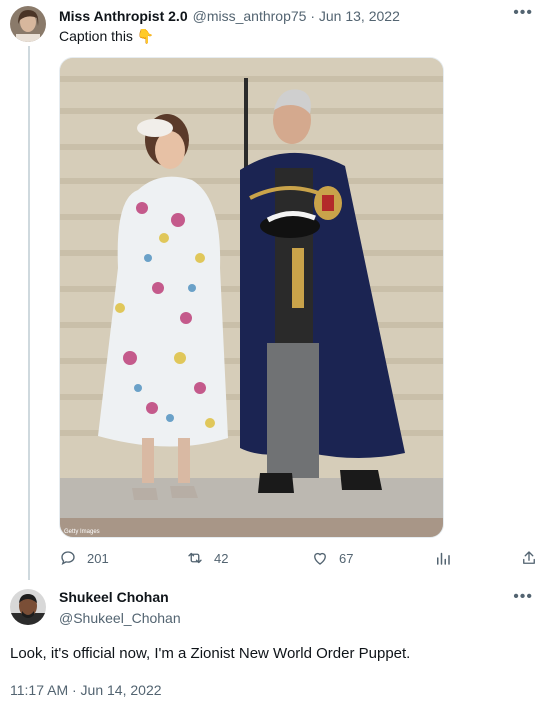  Describe the element at coordinates (86, 690) in the screenshot. I see `reply-timestamp: 11:17 AM · Jun 14, 2022` at that location.